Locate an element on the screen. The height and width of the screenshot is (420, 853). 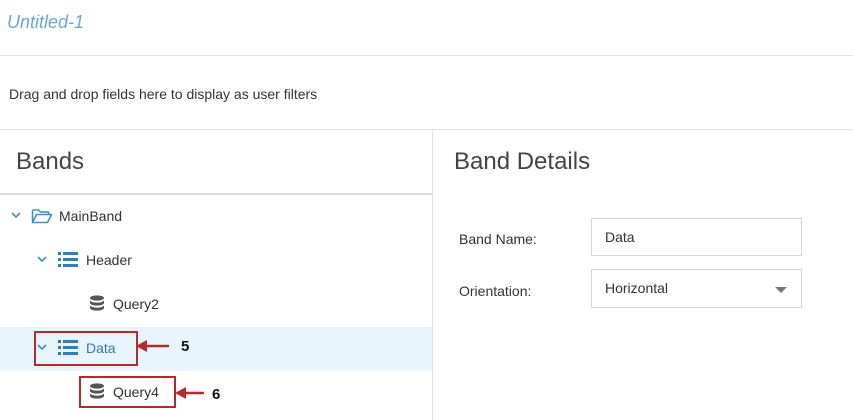
list-icon is located at coordinates (68, 259).